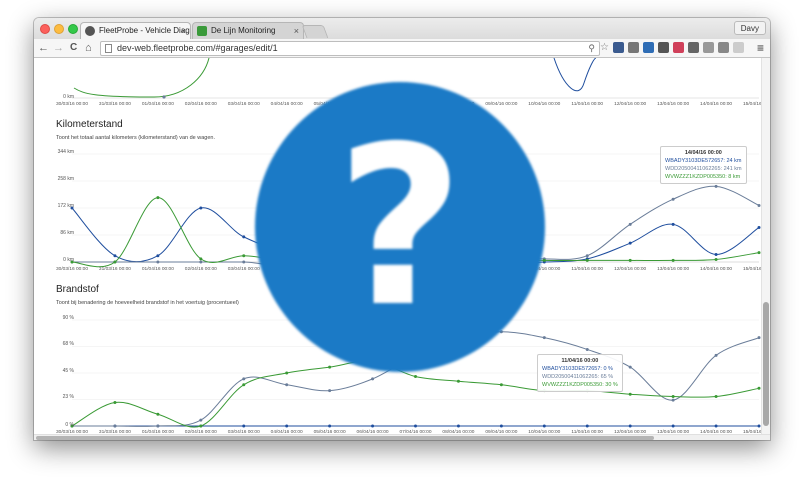 The height and width of the screenshot is (487, 800). What do you see at coordinates (458, 104) in the screenshot?
I see `top-x-tick: 08/04/16 00:00` at bounding box center [458, 104].